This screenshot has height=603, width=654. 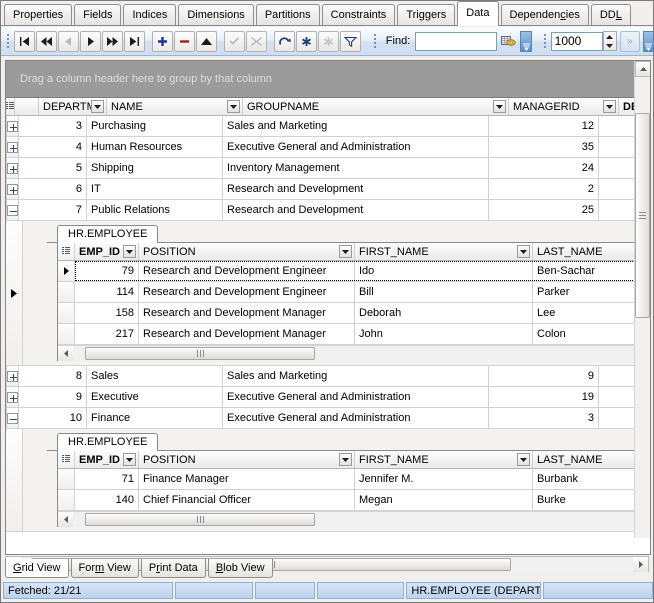 What do you see at coordinates (24, 41) in the screenshot?
I see `first-record-button` at bounding box center [24, 41].